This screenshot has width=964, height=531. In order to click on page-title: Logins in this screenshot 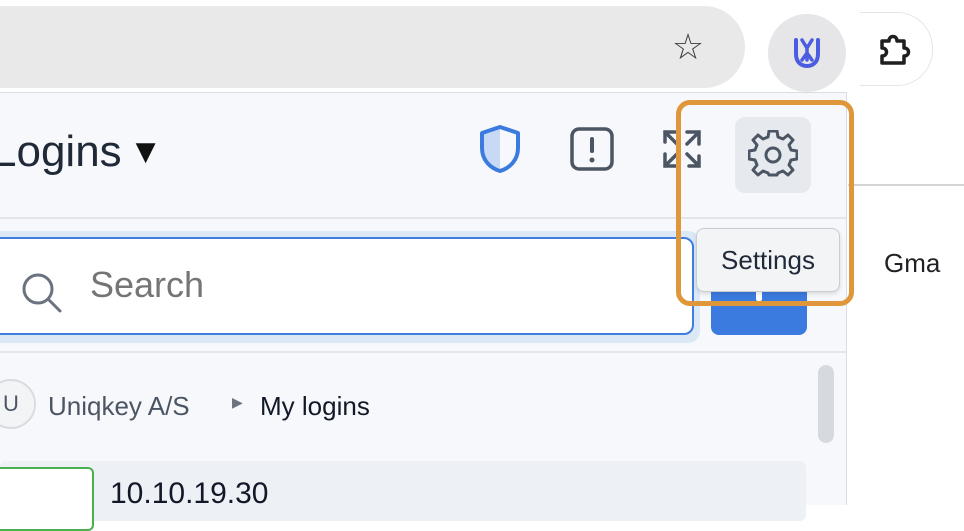, I will do `click(61, 151)`.